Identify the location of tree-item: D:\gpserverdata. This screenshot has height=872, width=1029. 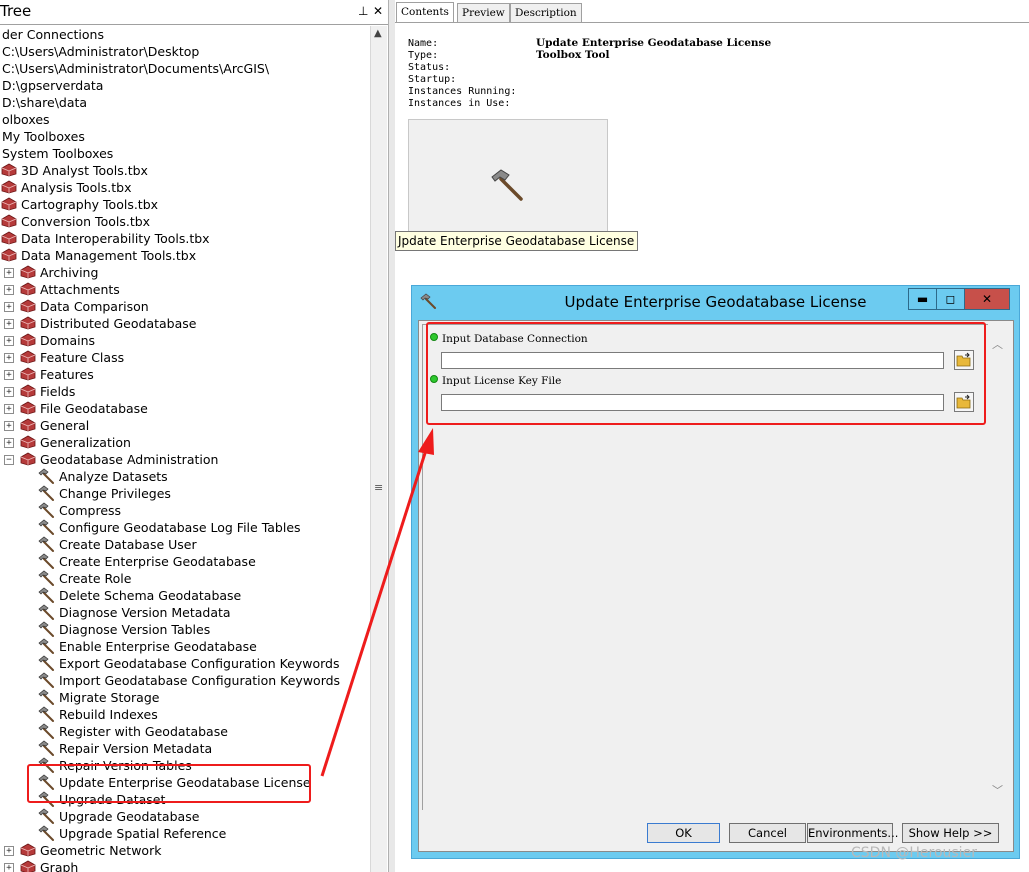
(185, 85).